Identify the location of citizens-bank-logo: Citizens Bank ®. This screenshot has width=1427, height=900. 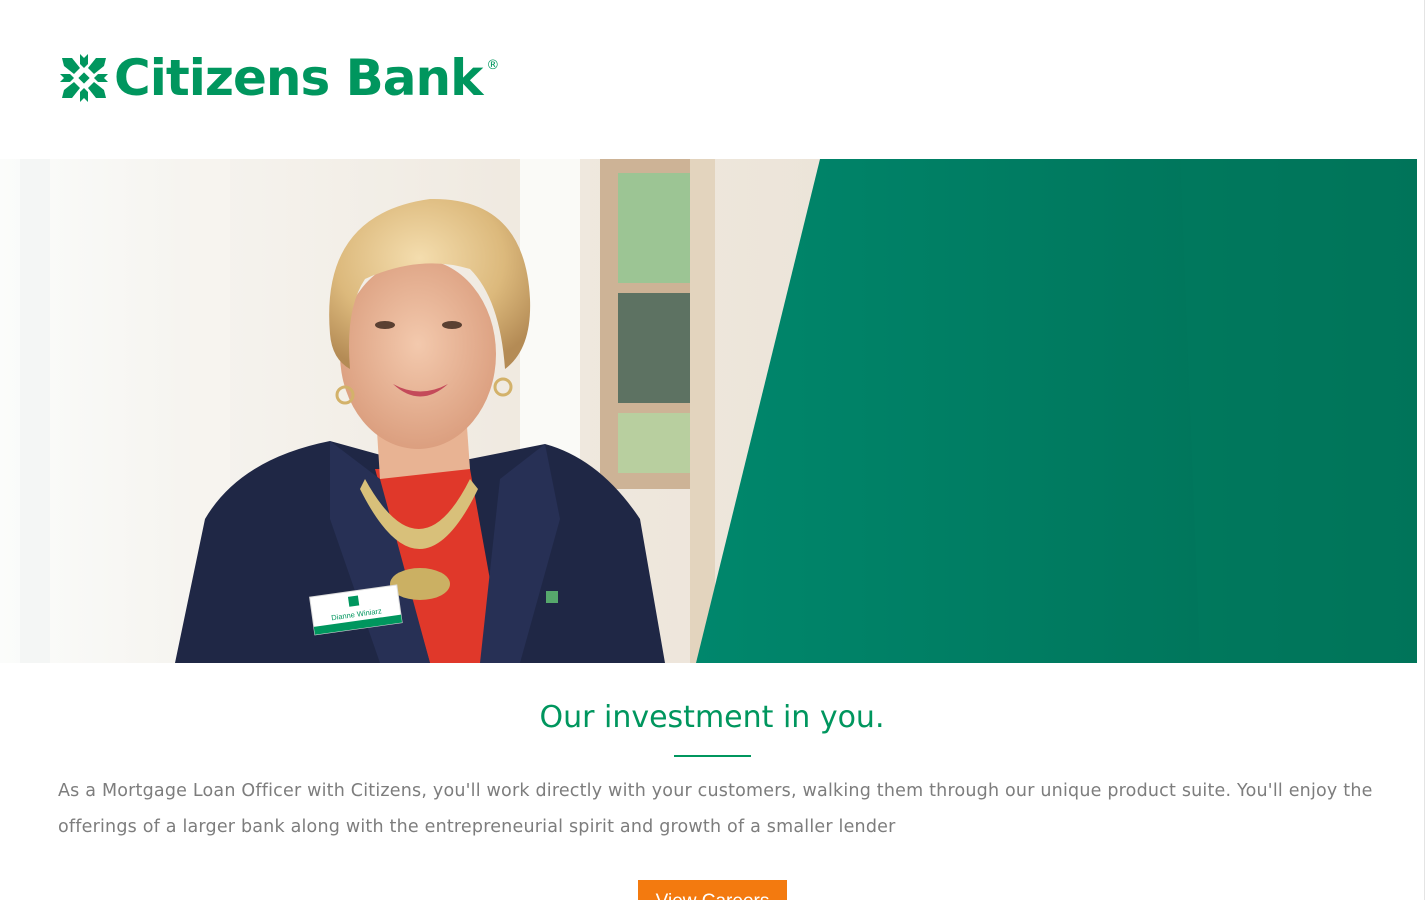
(279, 78).